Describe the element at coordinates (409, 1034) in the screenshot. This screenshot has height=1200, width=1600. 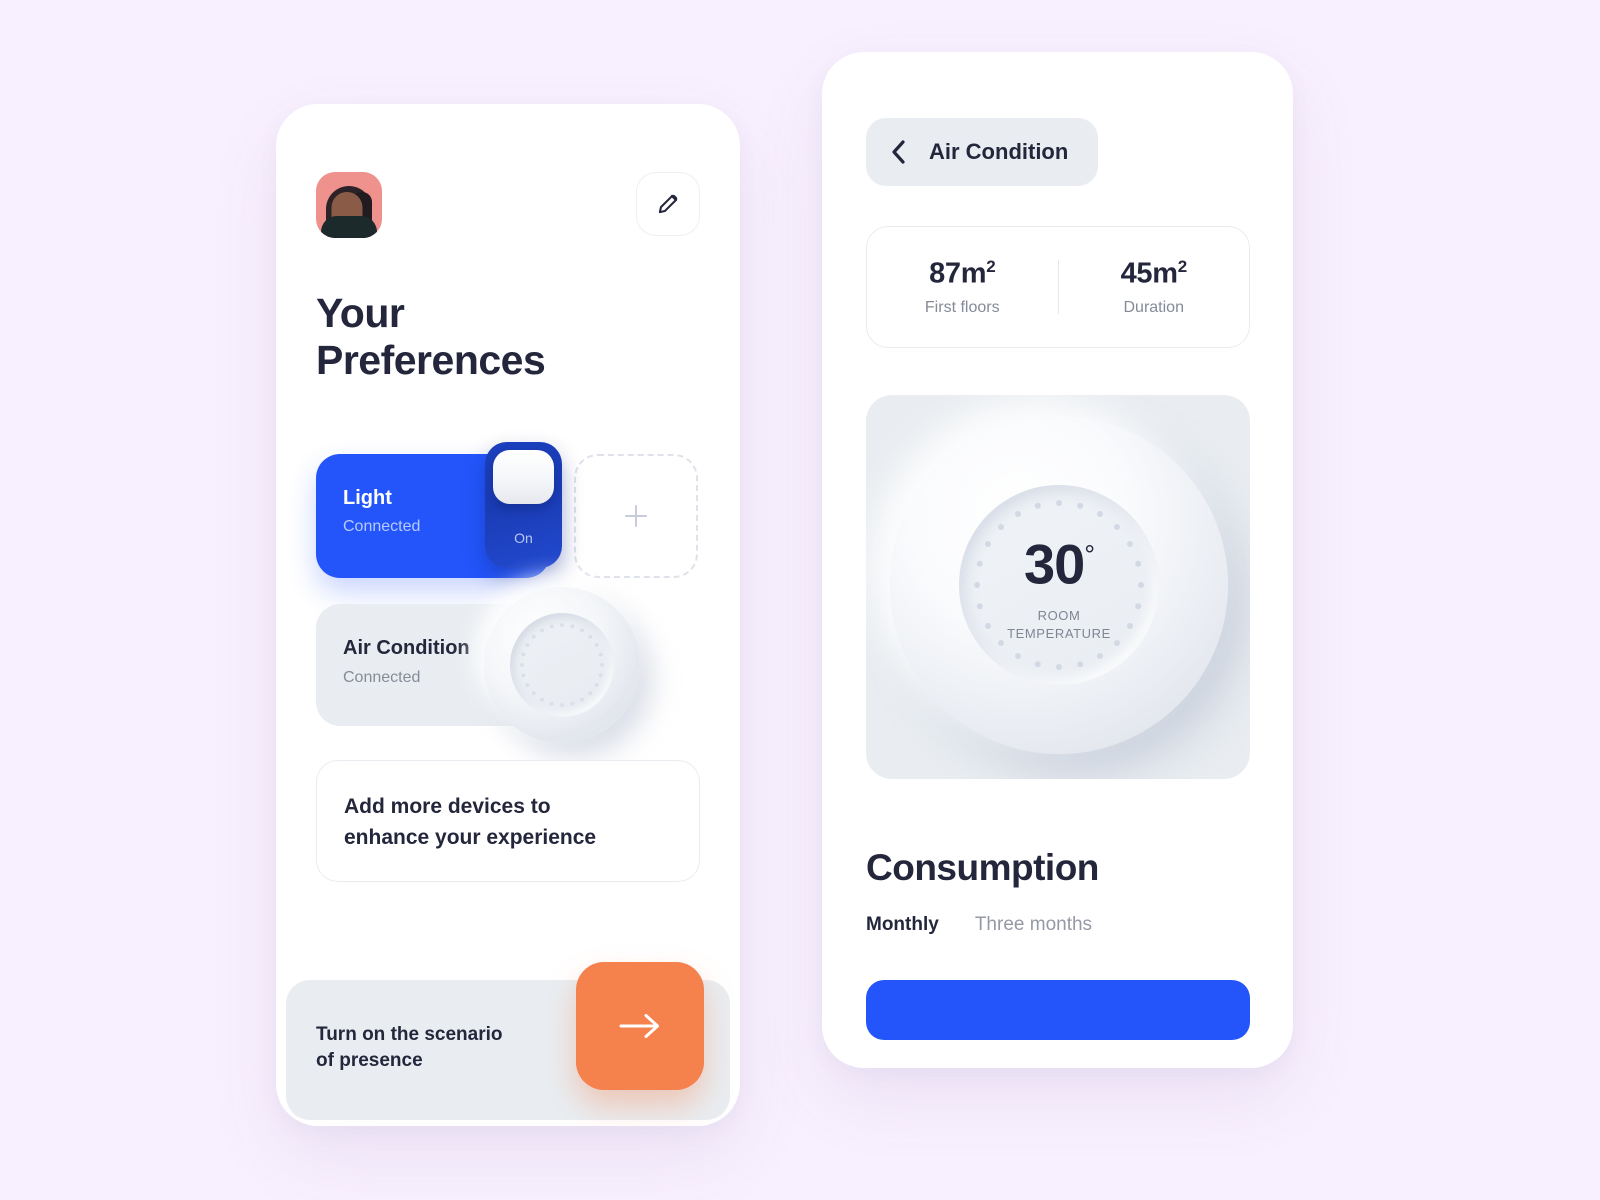
I see `scenario-line1: Turn on the scenario` at that location.